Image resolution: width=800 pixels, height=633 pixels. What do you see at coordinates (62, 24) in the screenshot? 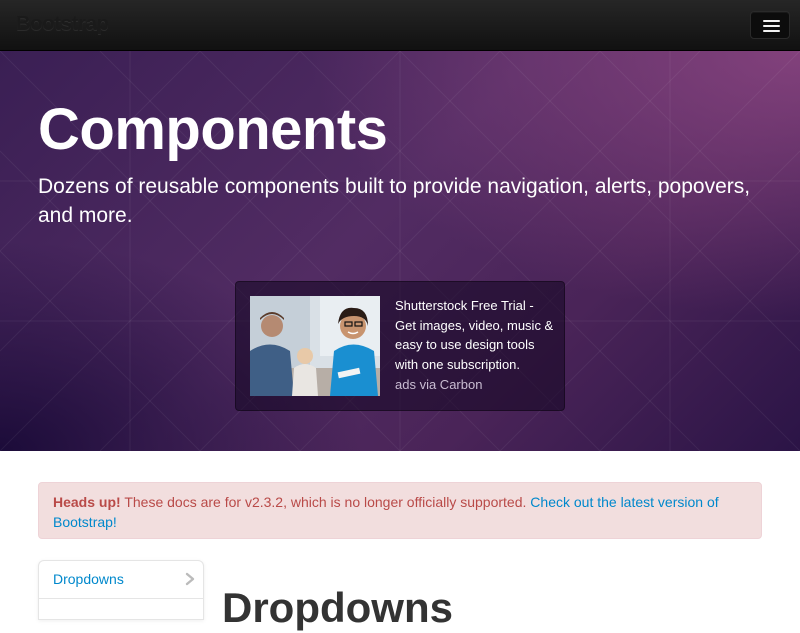
I see `brand-link: Bootstrap` at bounding box center [62, 24].